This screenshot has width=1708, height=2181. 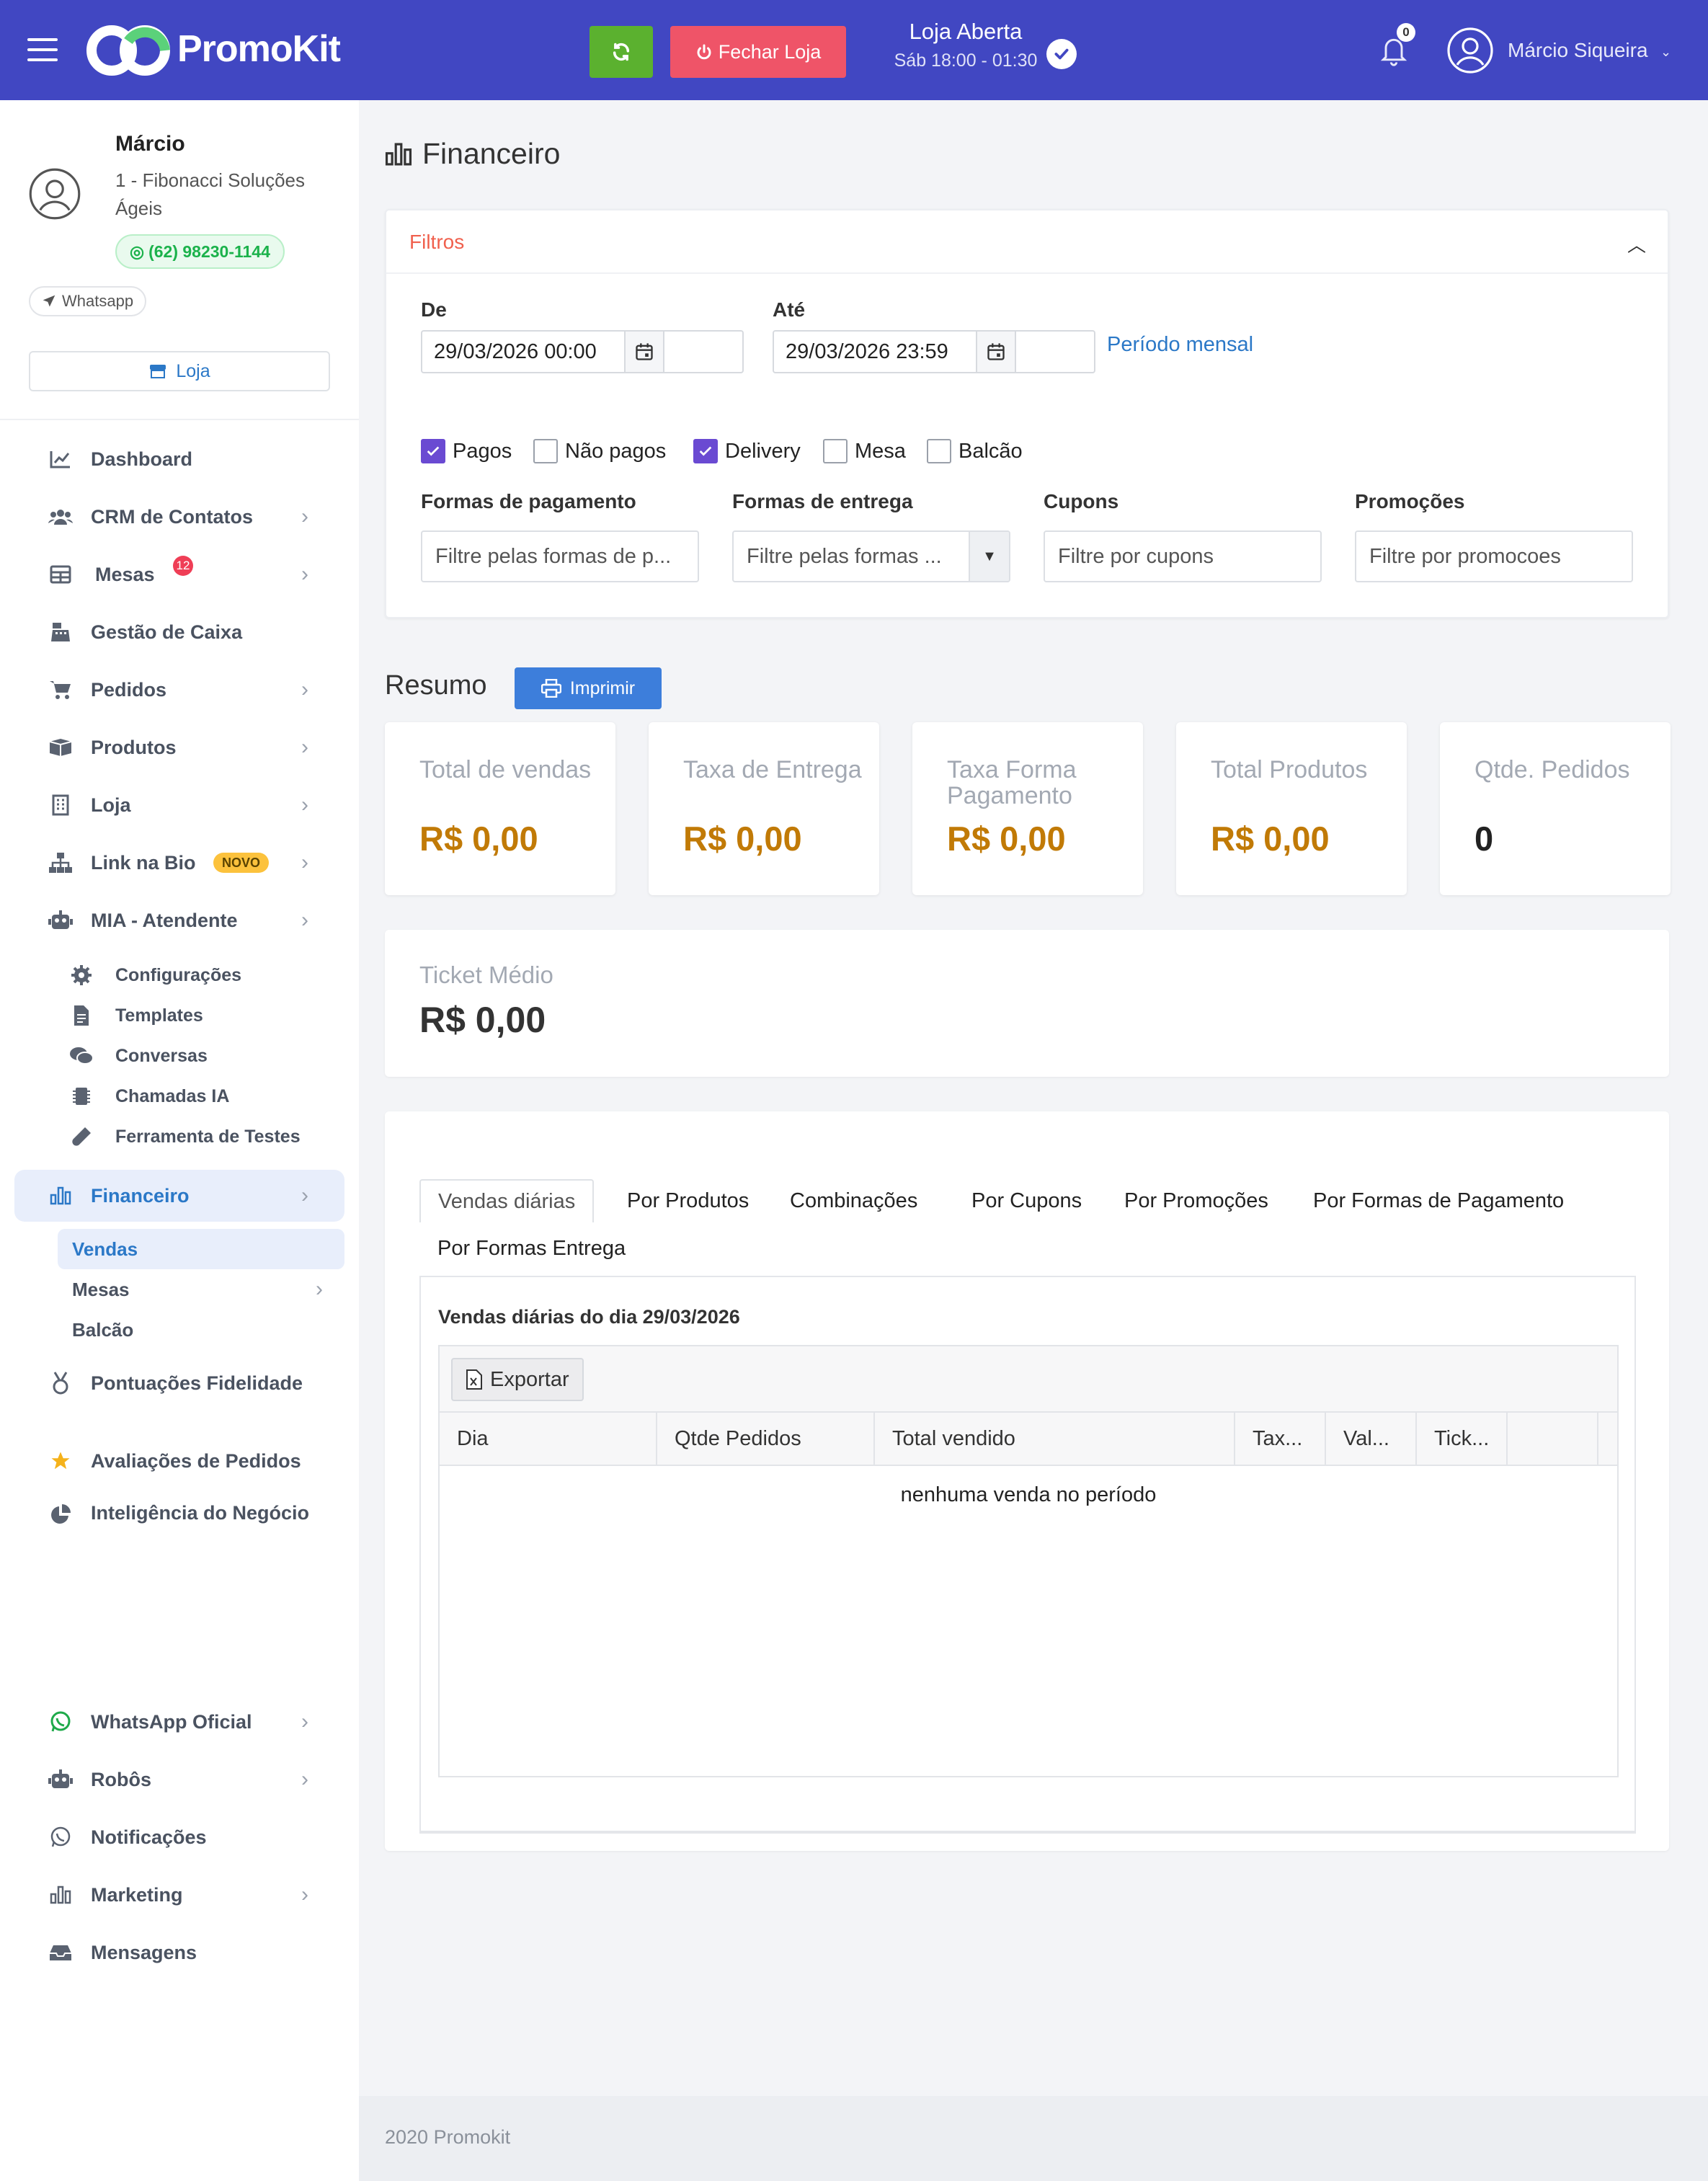 I want to click on dropdown-arrow-icon: ▼, so click(x=989, y=556).